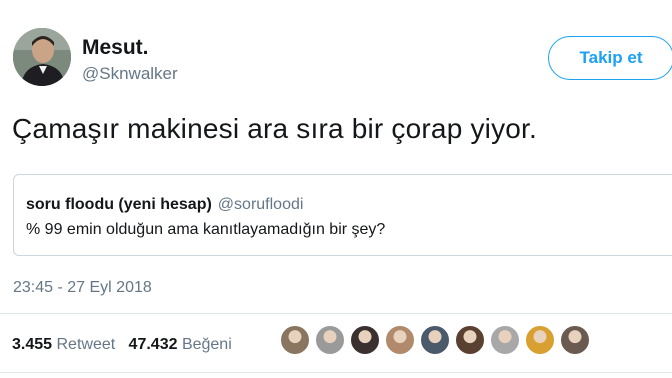  What do you see at coordinates (130, 74) in the screenshot?
I see `author-handle: @Sknwalker` at bounding box center [130, 74].